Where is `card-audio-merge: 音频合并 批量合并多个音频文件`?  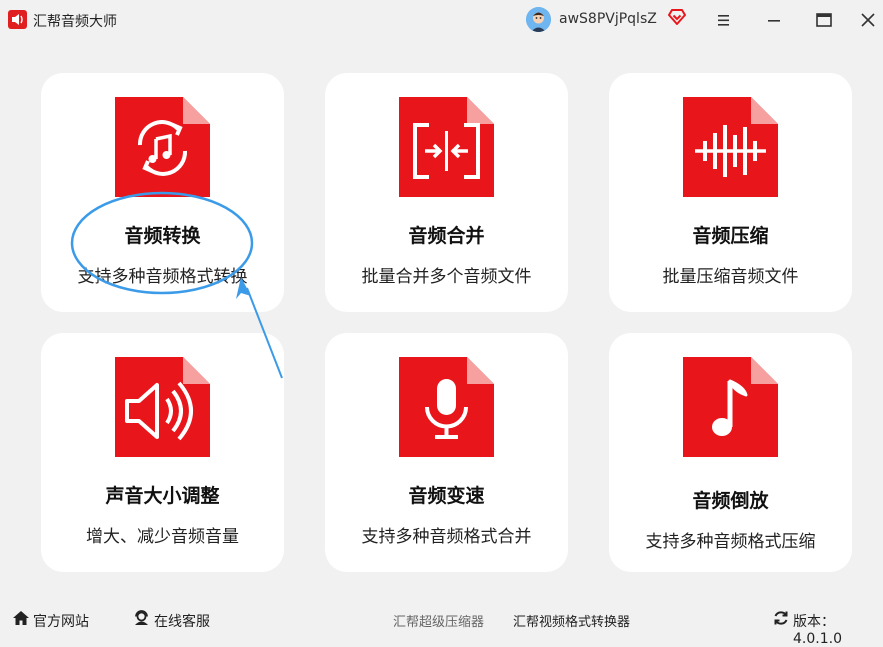 card-audio-merge: 音频合并 批量合并多个音频文件 is located at coordinates (446, 192).